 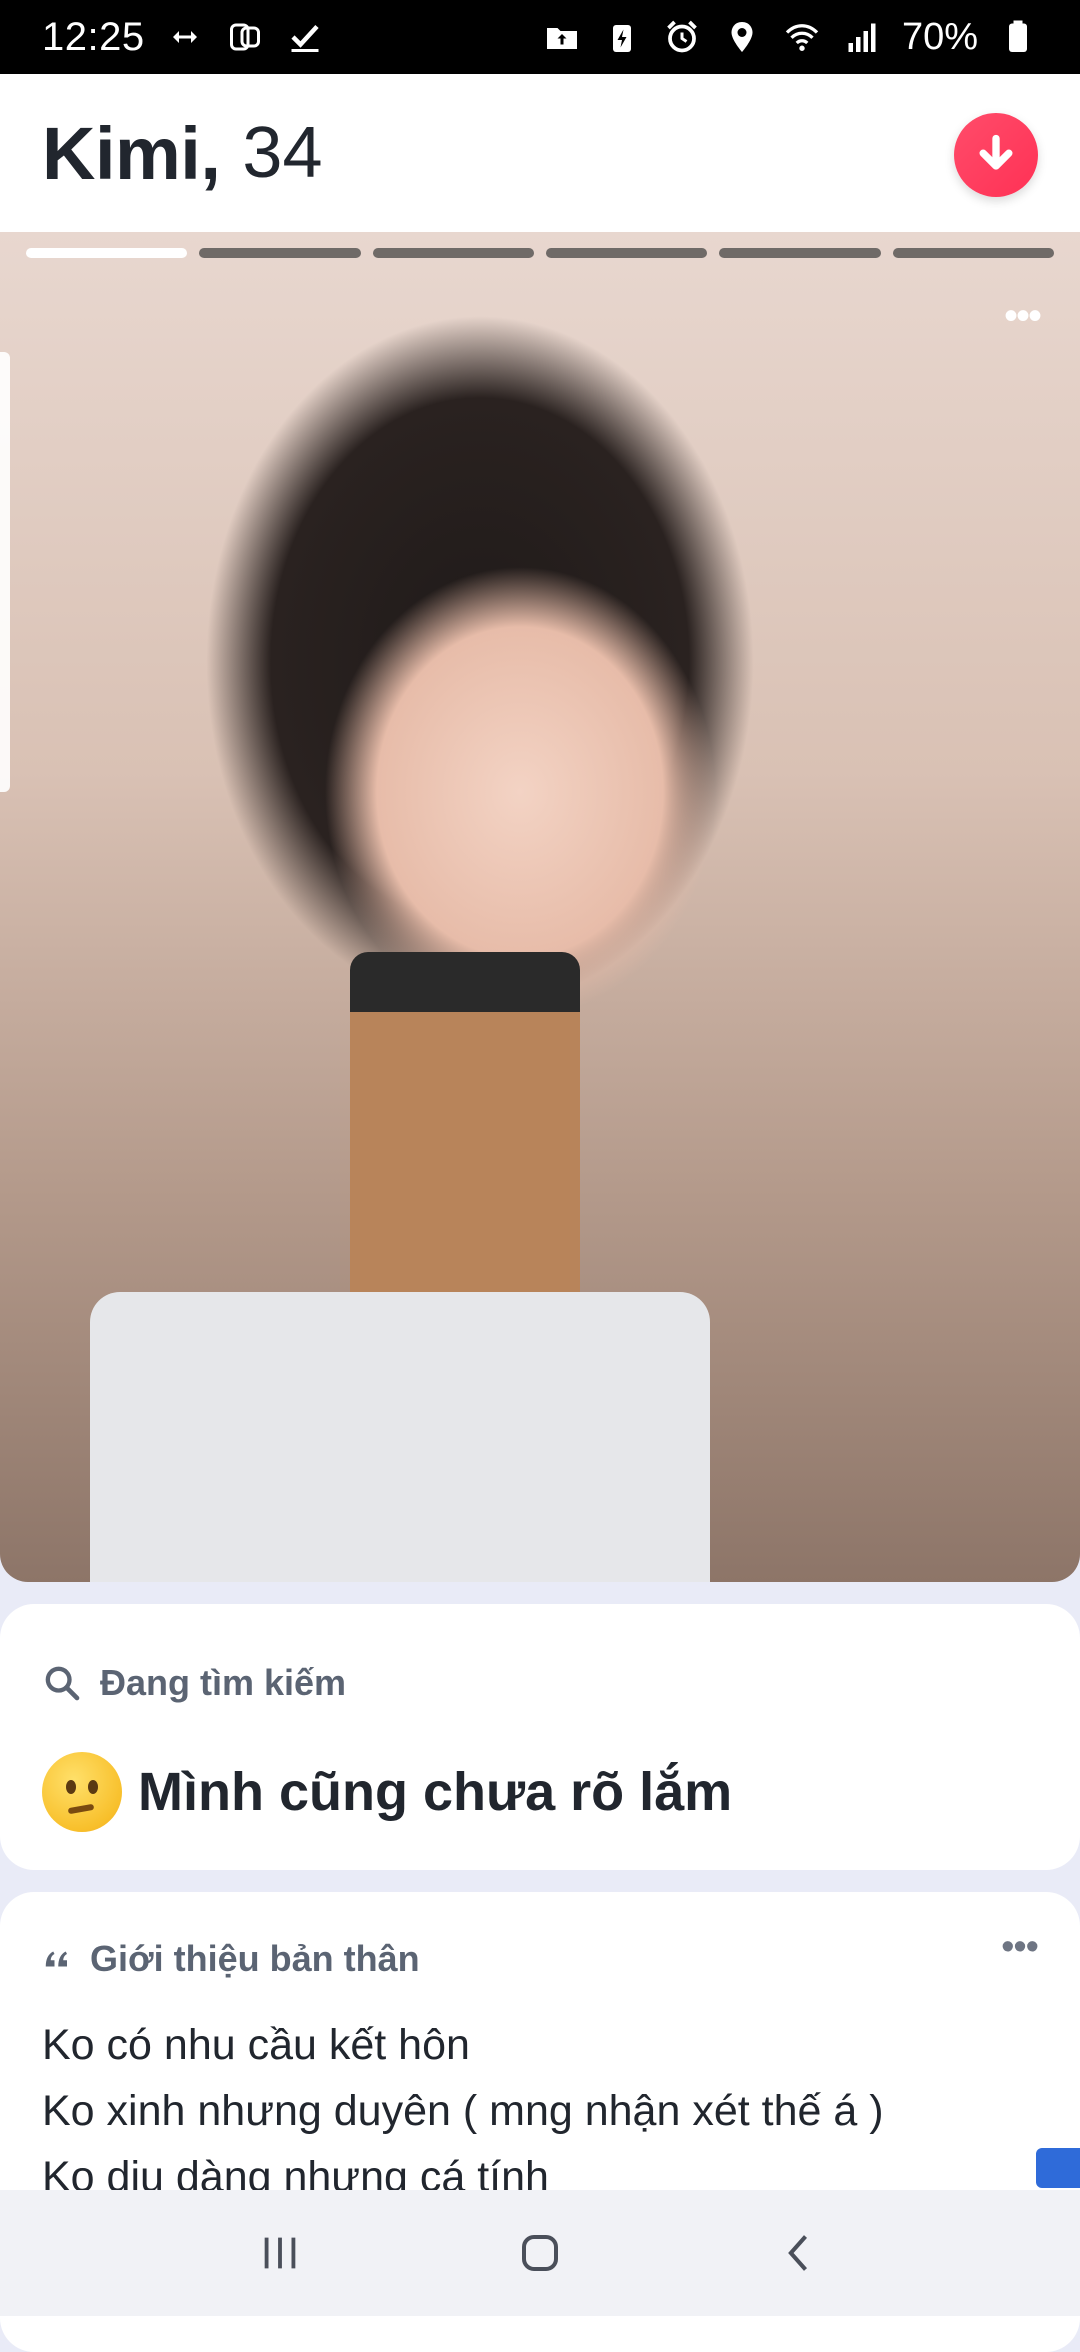 I want to click on about-label: Giới thiệu bản thân, so click(x=255, y=1958).